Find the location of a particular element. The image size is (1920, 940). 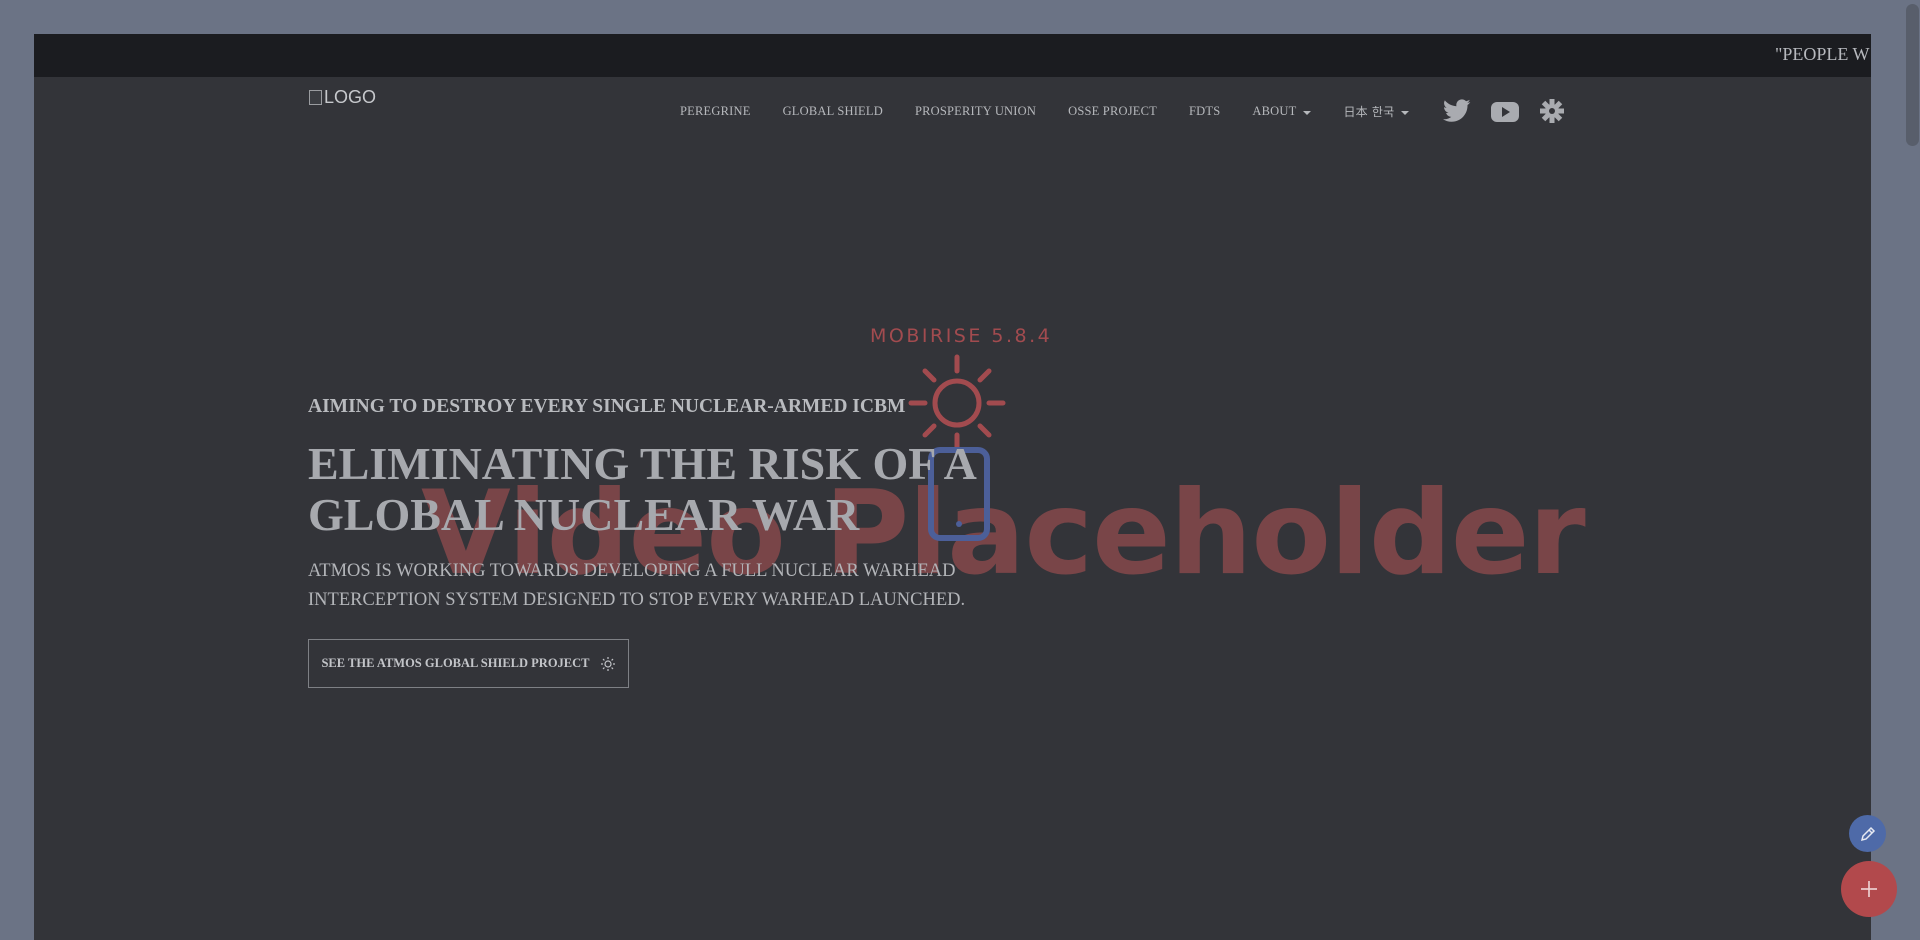

ticker-bar: "PEOPLE W is located at coordinates (952, 55).